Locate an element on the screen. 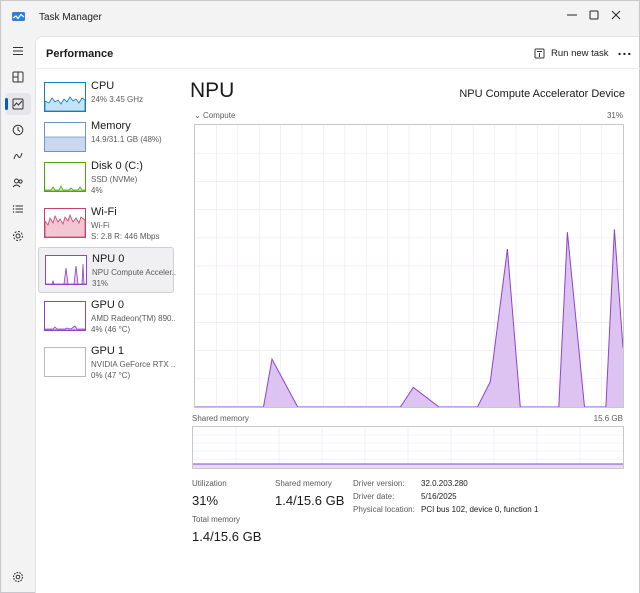 The width and height of the screenshot is (640, 593). compute-dropdown: ⌄ Compute is located at coordinates (214, 115).